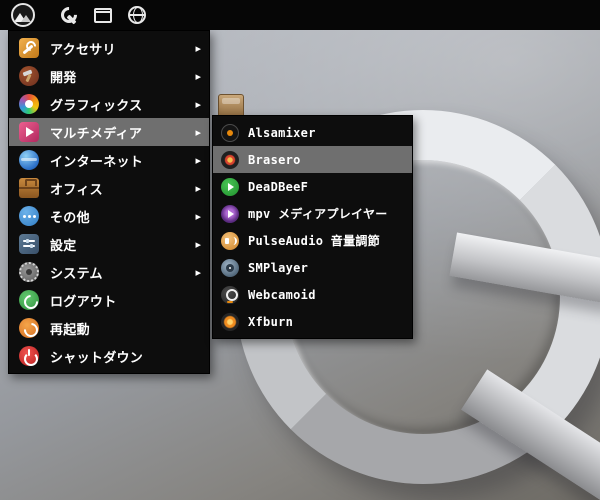  I want to click on menu-item-label: オフィス, so click(76, 190).